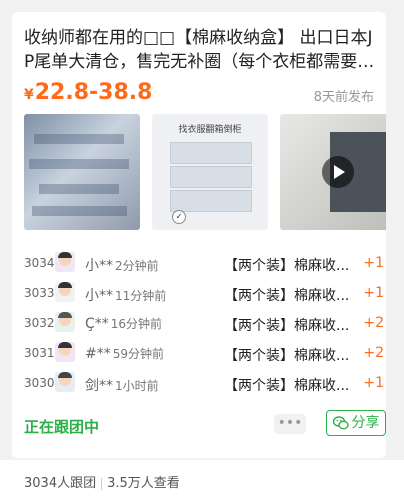 This screenshot has height=504, width=404. Describe the element at coordinates (204, 383) in the screenshot. I see `order-row: 3030 剑** 1小时前 【两个装】棉麻收... +1` at that location.